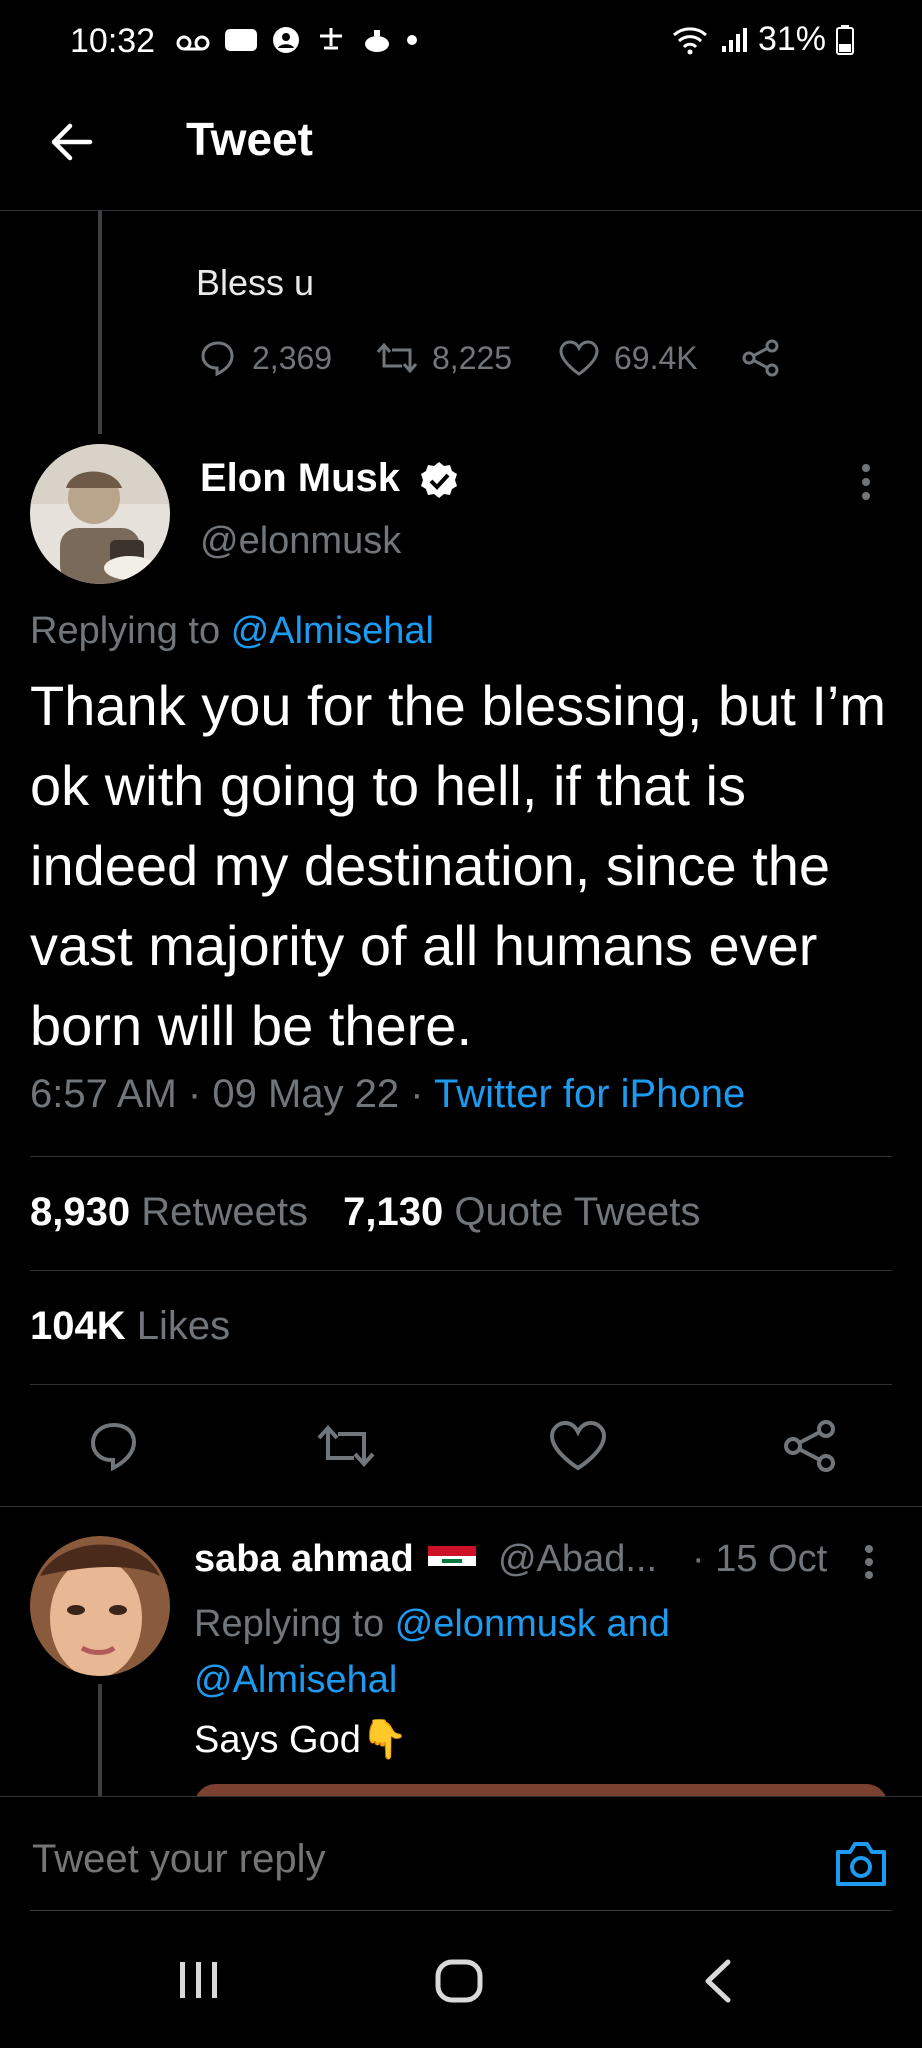 The height and width of the screenshot is (2048, 922). What do you see at coordinates (300, 478) in the screenshot?
I see `author-name: Elon Musk` at bounding box center [300, 478].